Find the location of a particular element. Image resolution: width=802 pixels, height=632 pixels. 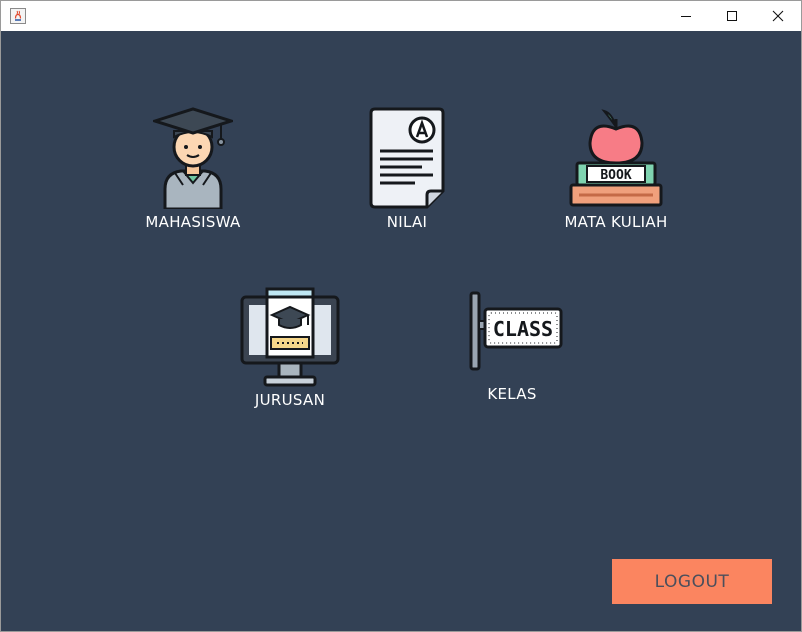

menu-mata-kuliah: BOOK MATA KULIAH is located at coordinates (616, 169).